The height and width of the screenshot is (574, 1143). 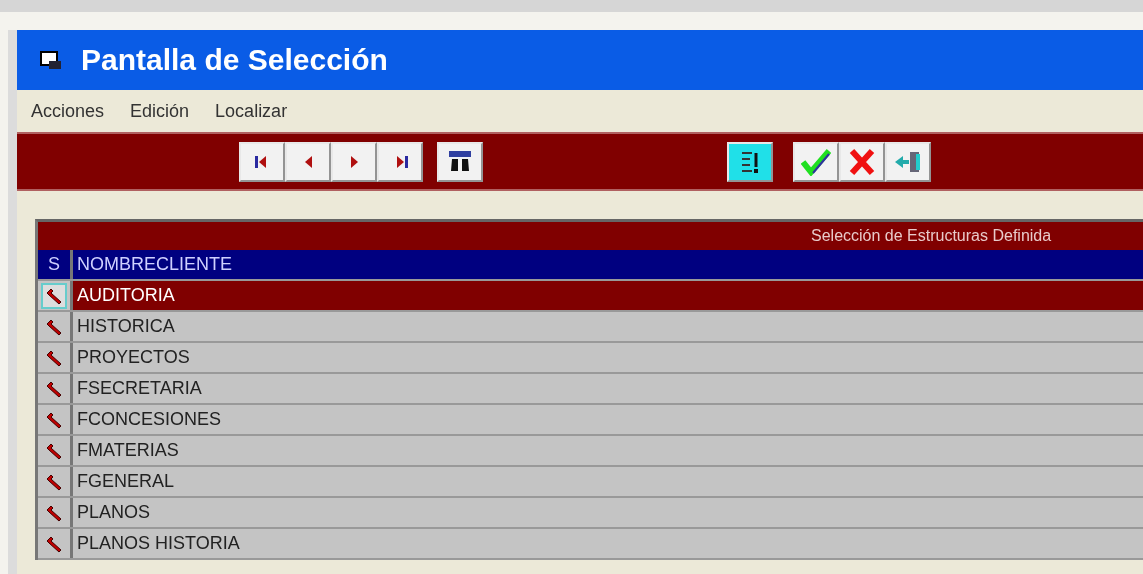 I want to click on accept-button, so click(x=816, y=161).